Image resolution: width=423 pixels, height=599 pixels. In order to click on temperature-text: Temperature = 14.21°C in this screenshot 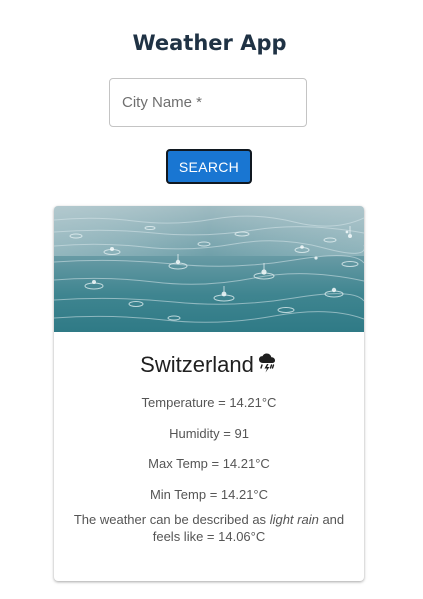, I will do `click(209, 402)`.